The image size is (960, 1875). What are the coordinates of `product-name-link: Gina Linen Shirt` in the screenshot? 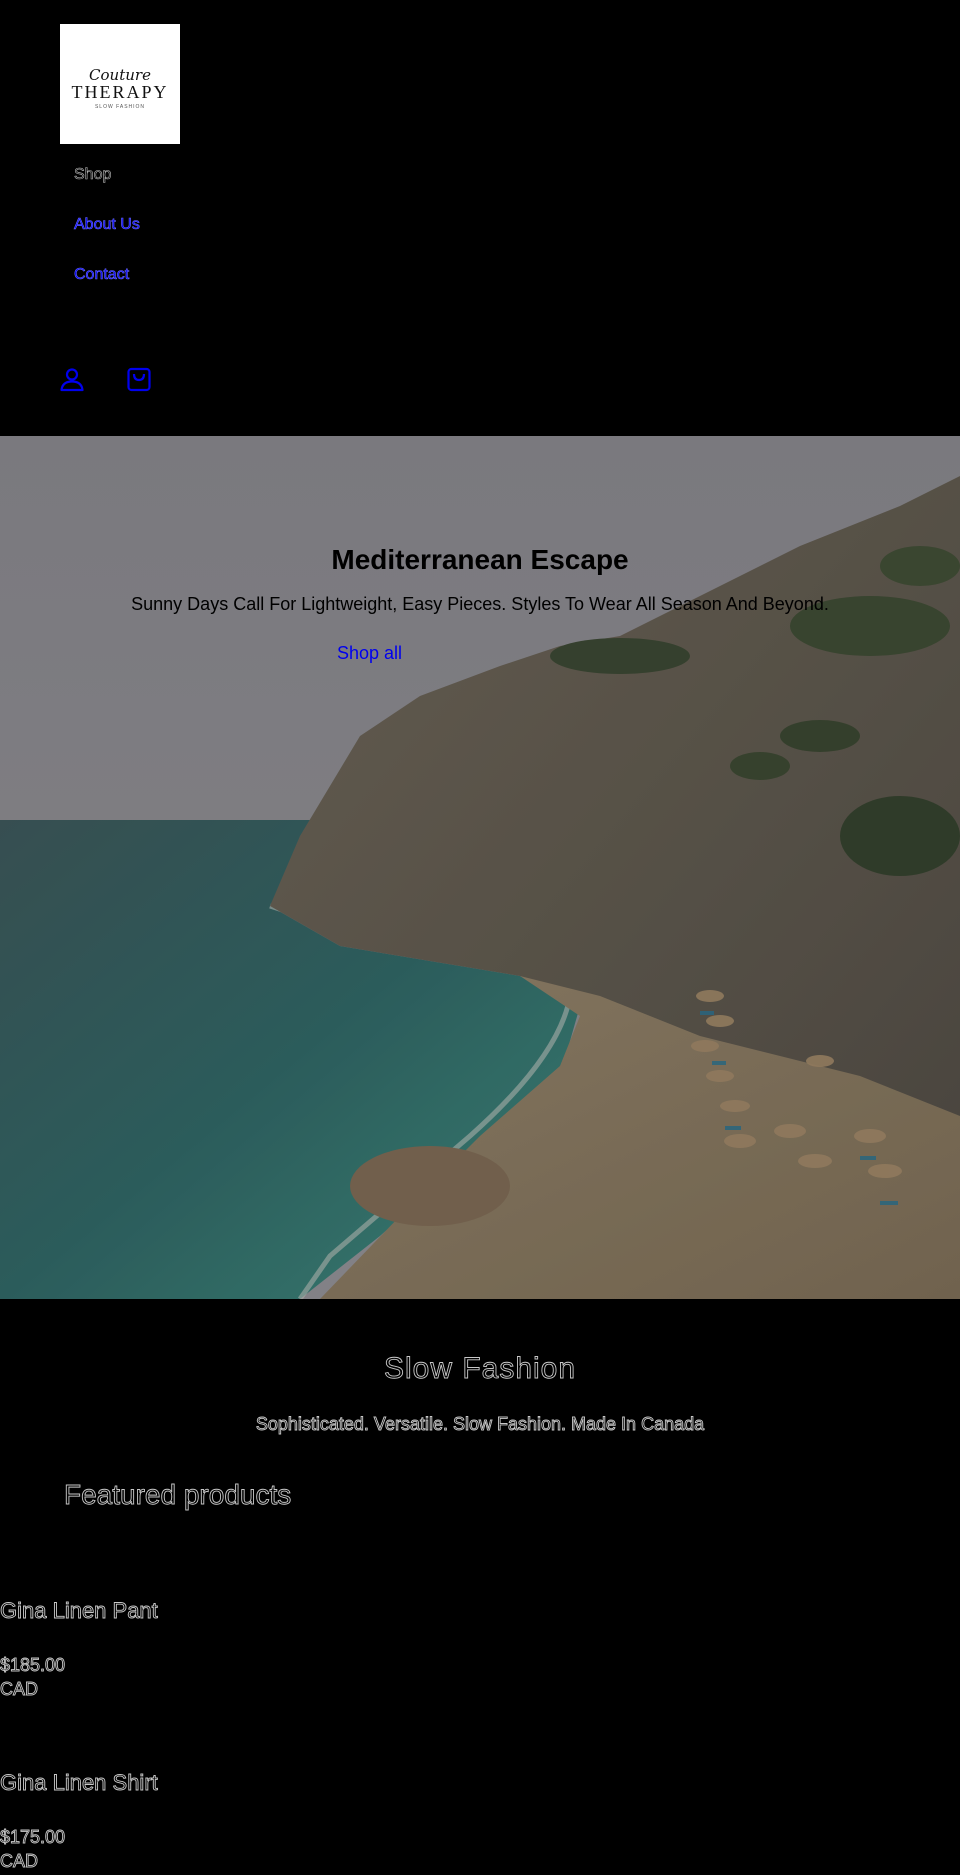 It's located at (79, 1783).